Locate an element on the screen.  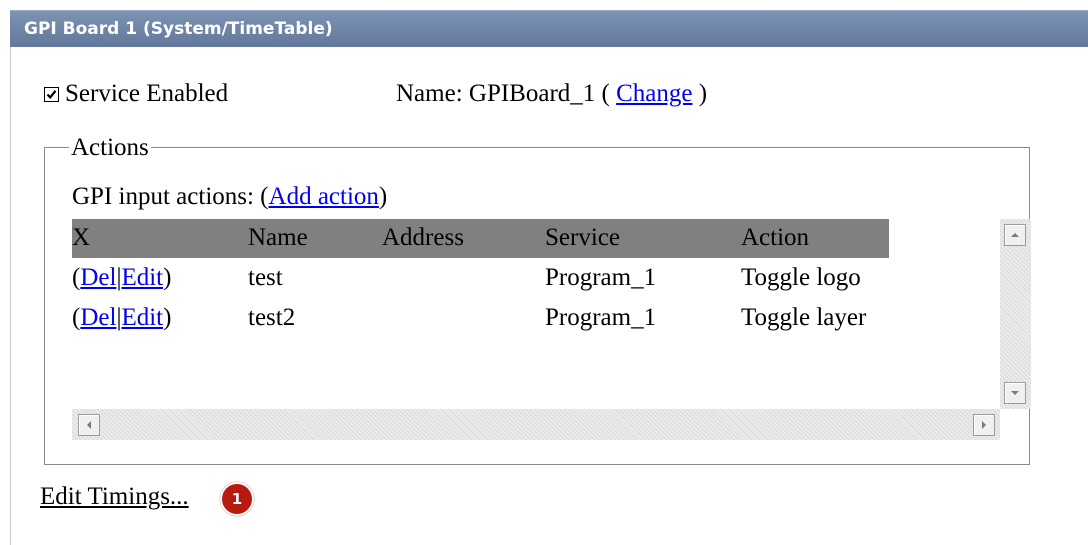
add-action-link: Add action is located at coordinates (324, 196).